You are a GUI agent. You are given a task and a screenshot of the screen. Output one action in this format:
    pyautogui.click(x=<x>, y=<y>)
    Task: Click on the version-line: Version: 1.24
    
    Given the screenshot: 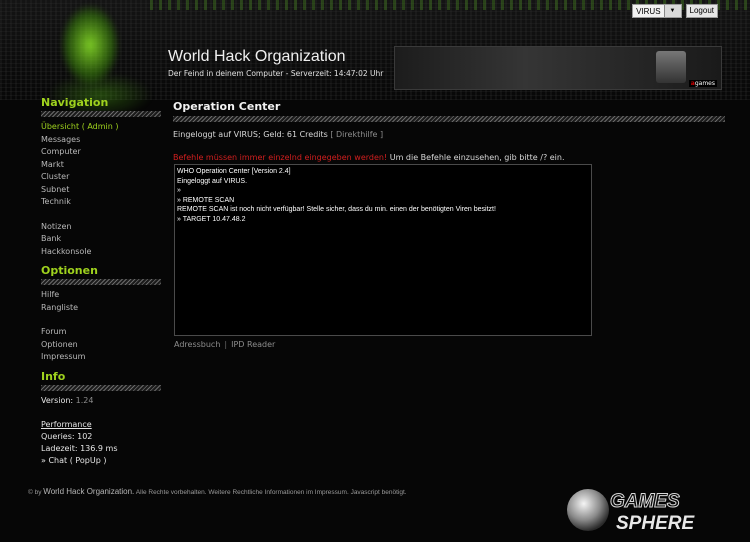 What is the action you would take?
    pyautogui.click(x=67, y=400)
    